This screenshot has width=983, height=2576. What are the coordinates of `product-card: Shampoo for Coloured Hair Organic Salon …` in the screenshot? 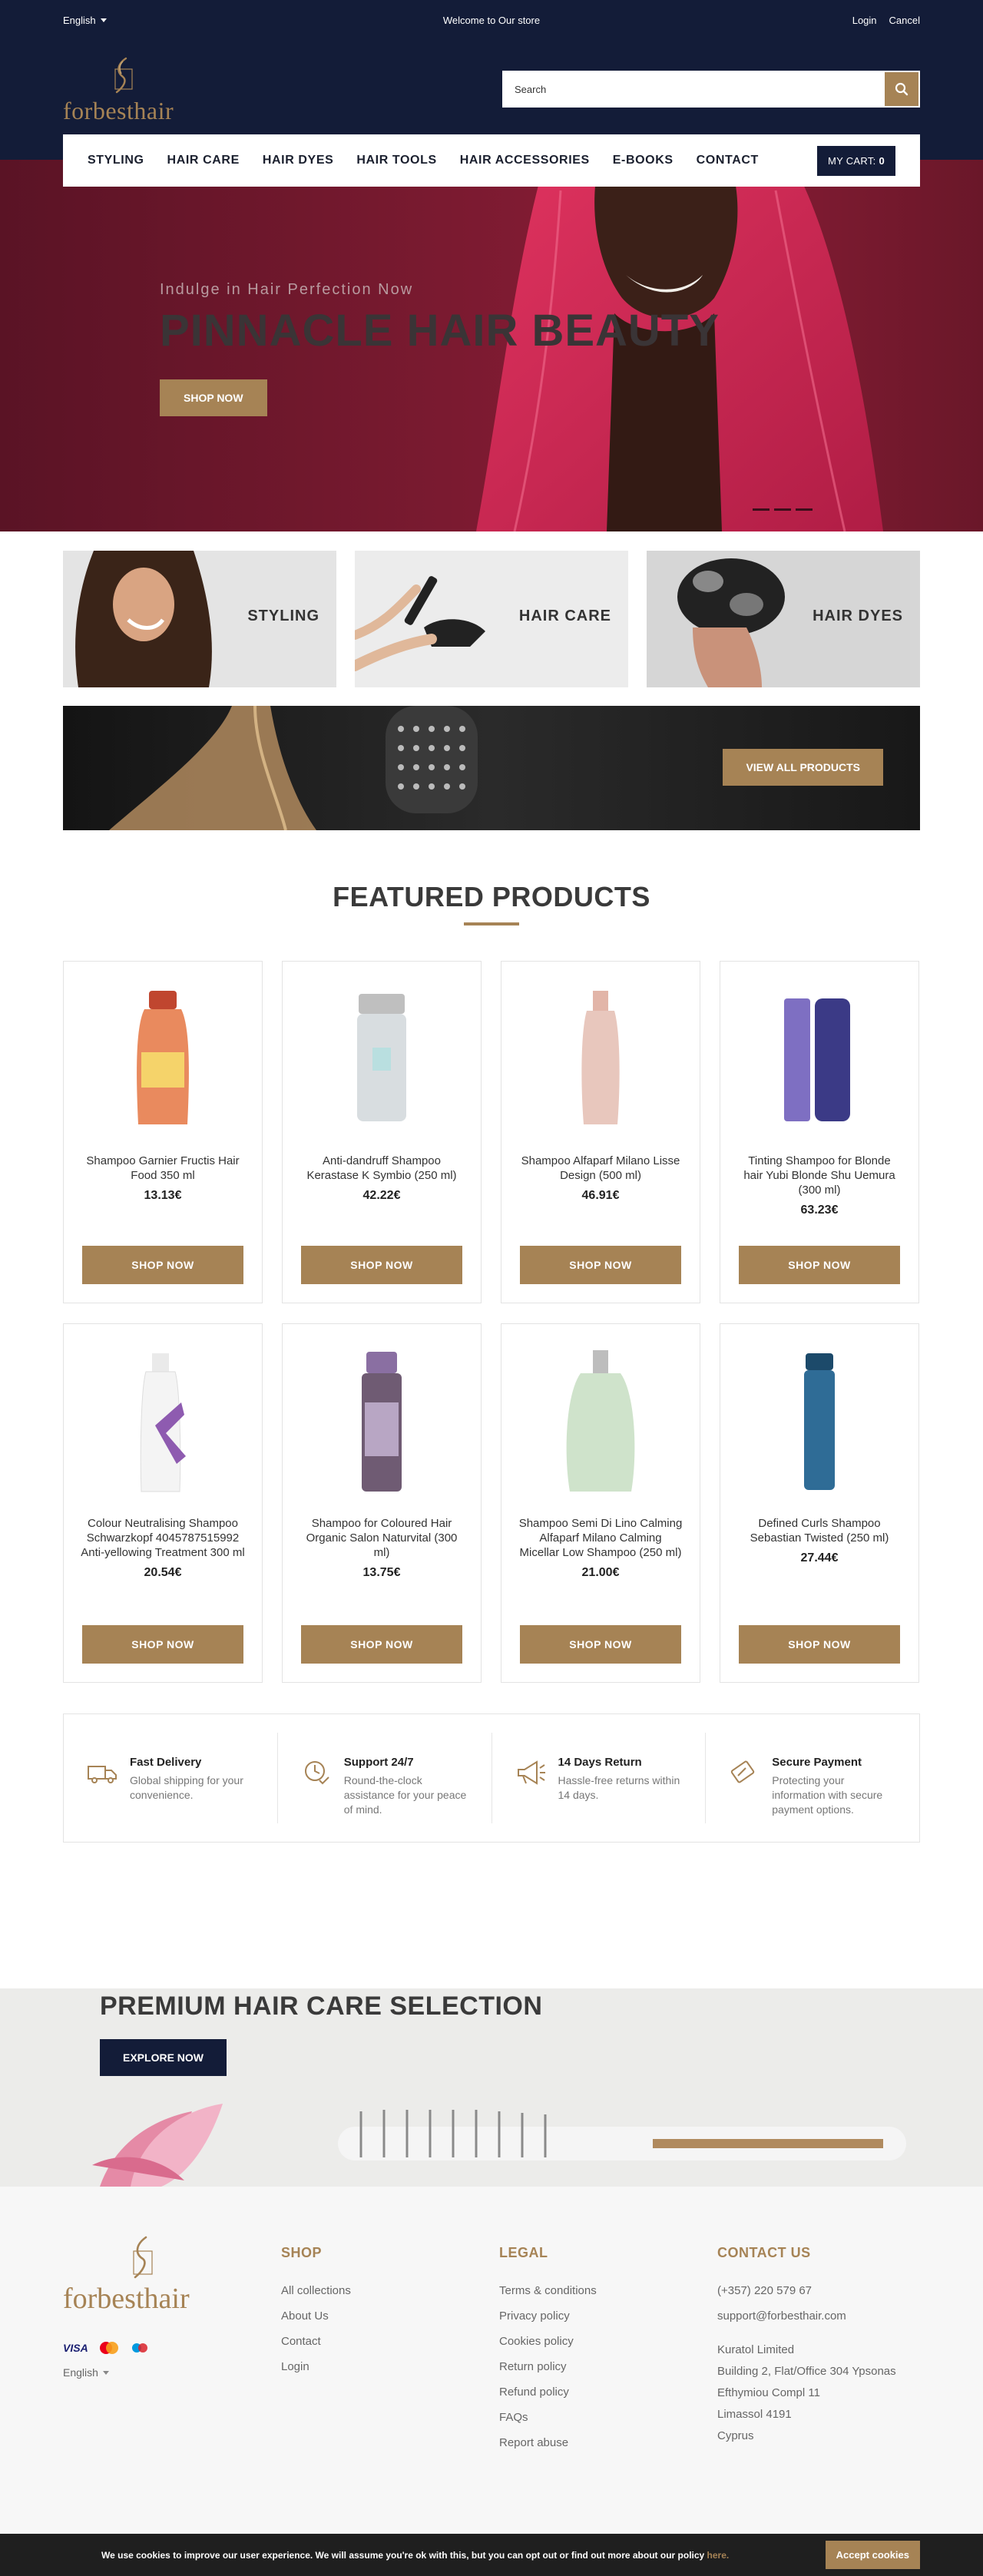 It's located at (382, 1503).